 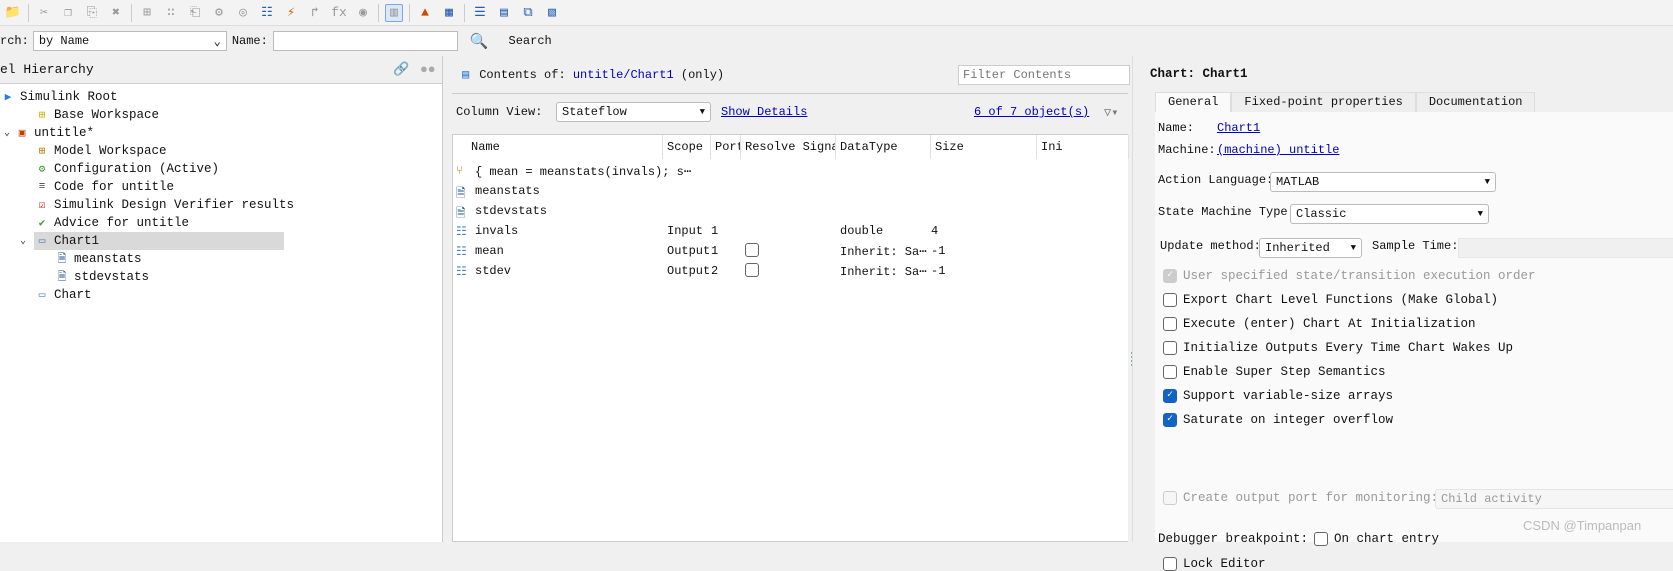 I want to click on target-icon: ◎, so click(x=243, y=13).